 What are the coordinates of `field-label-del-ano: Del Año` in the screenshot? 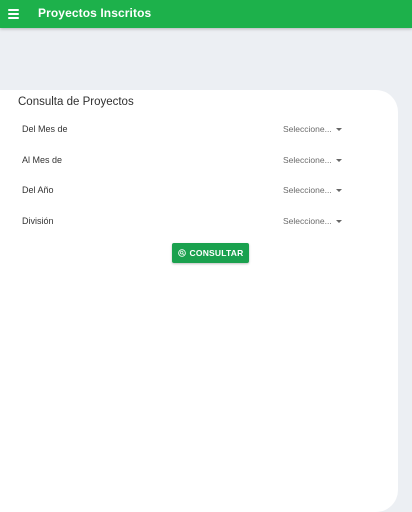 It's located at (38, 190).